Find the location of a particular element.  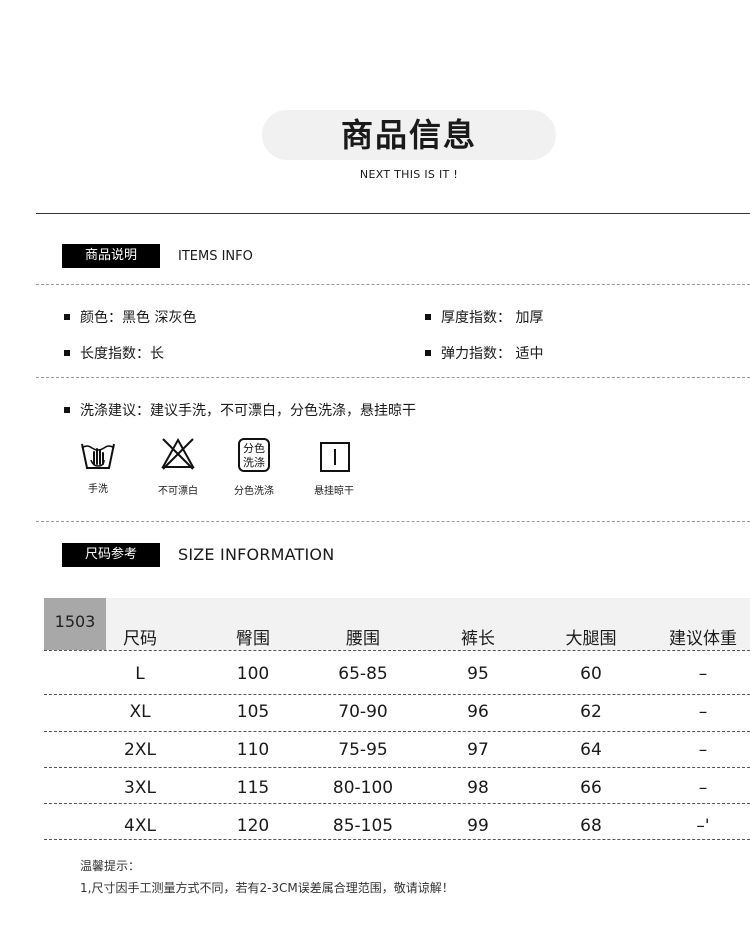

table-cell: 3XL is located at coordinates (140, 788).